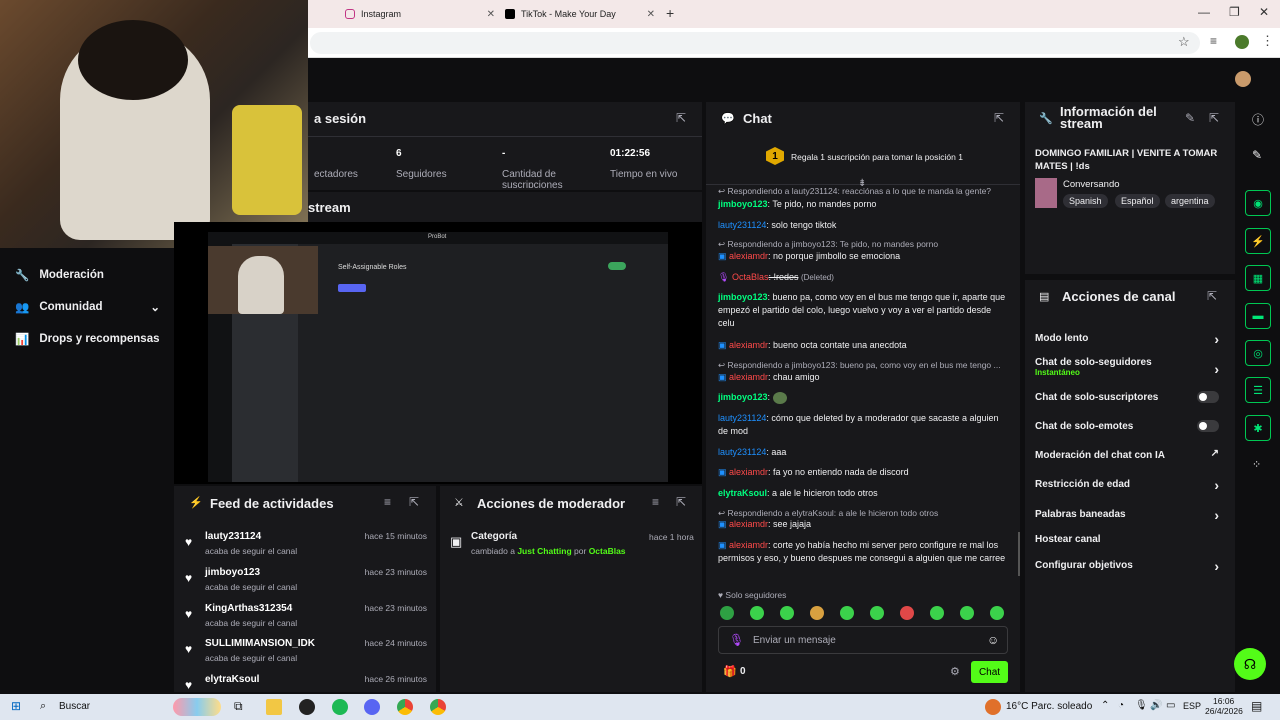 Image resolution: width=1280 pixels, height=720 pixels. What do you see at coordinates (1223, 701) in the screenshot?
I see `clock-time: 16:06` at bounding box center [1223, 701].